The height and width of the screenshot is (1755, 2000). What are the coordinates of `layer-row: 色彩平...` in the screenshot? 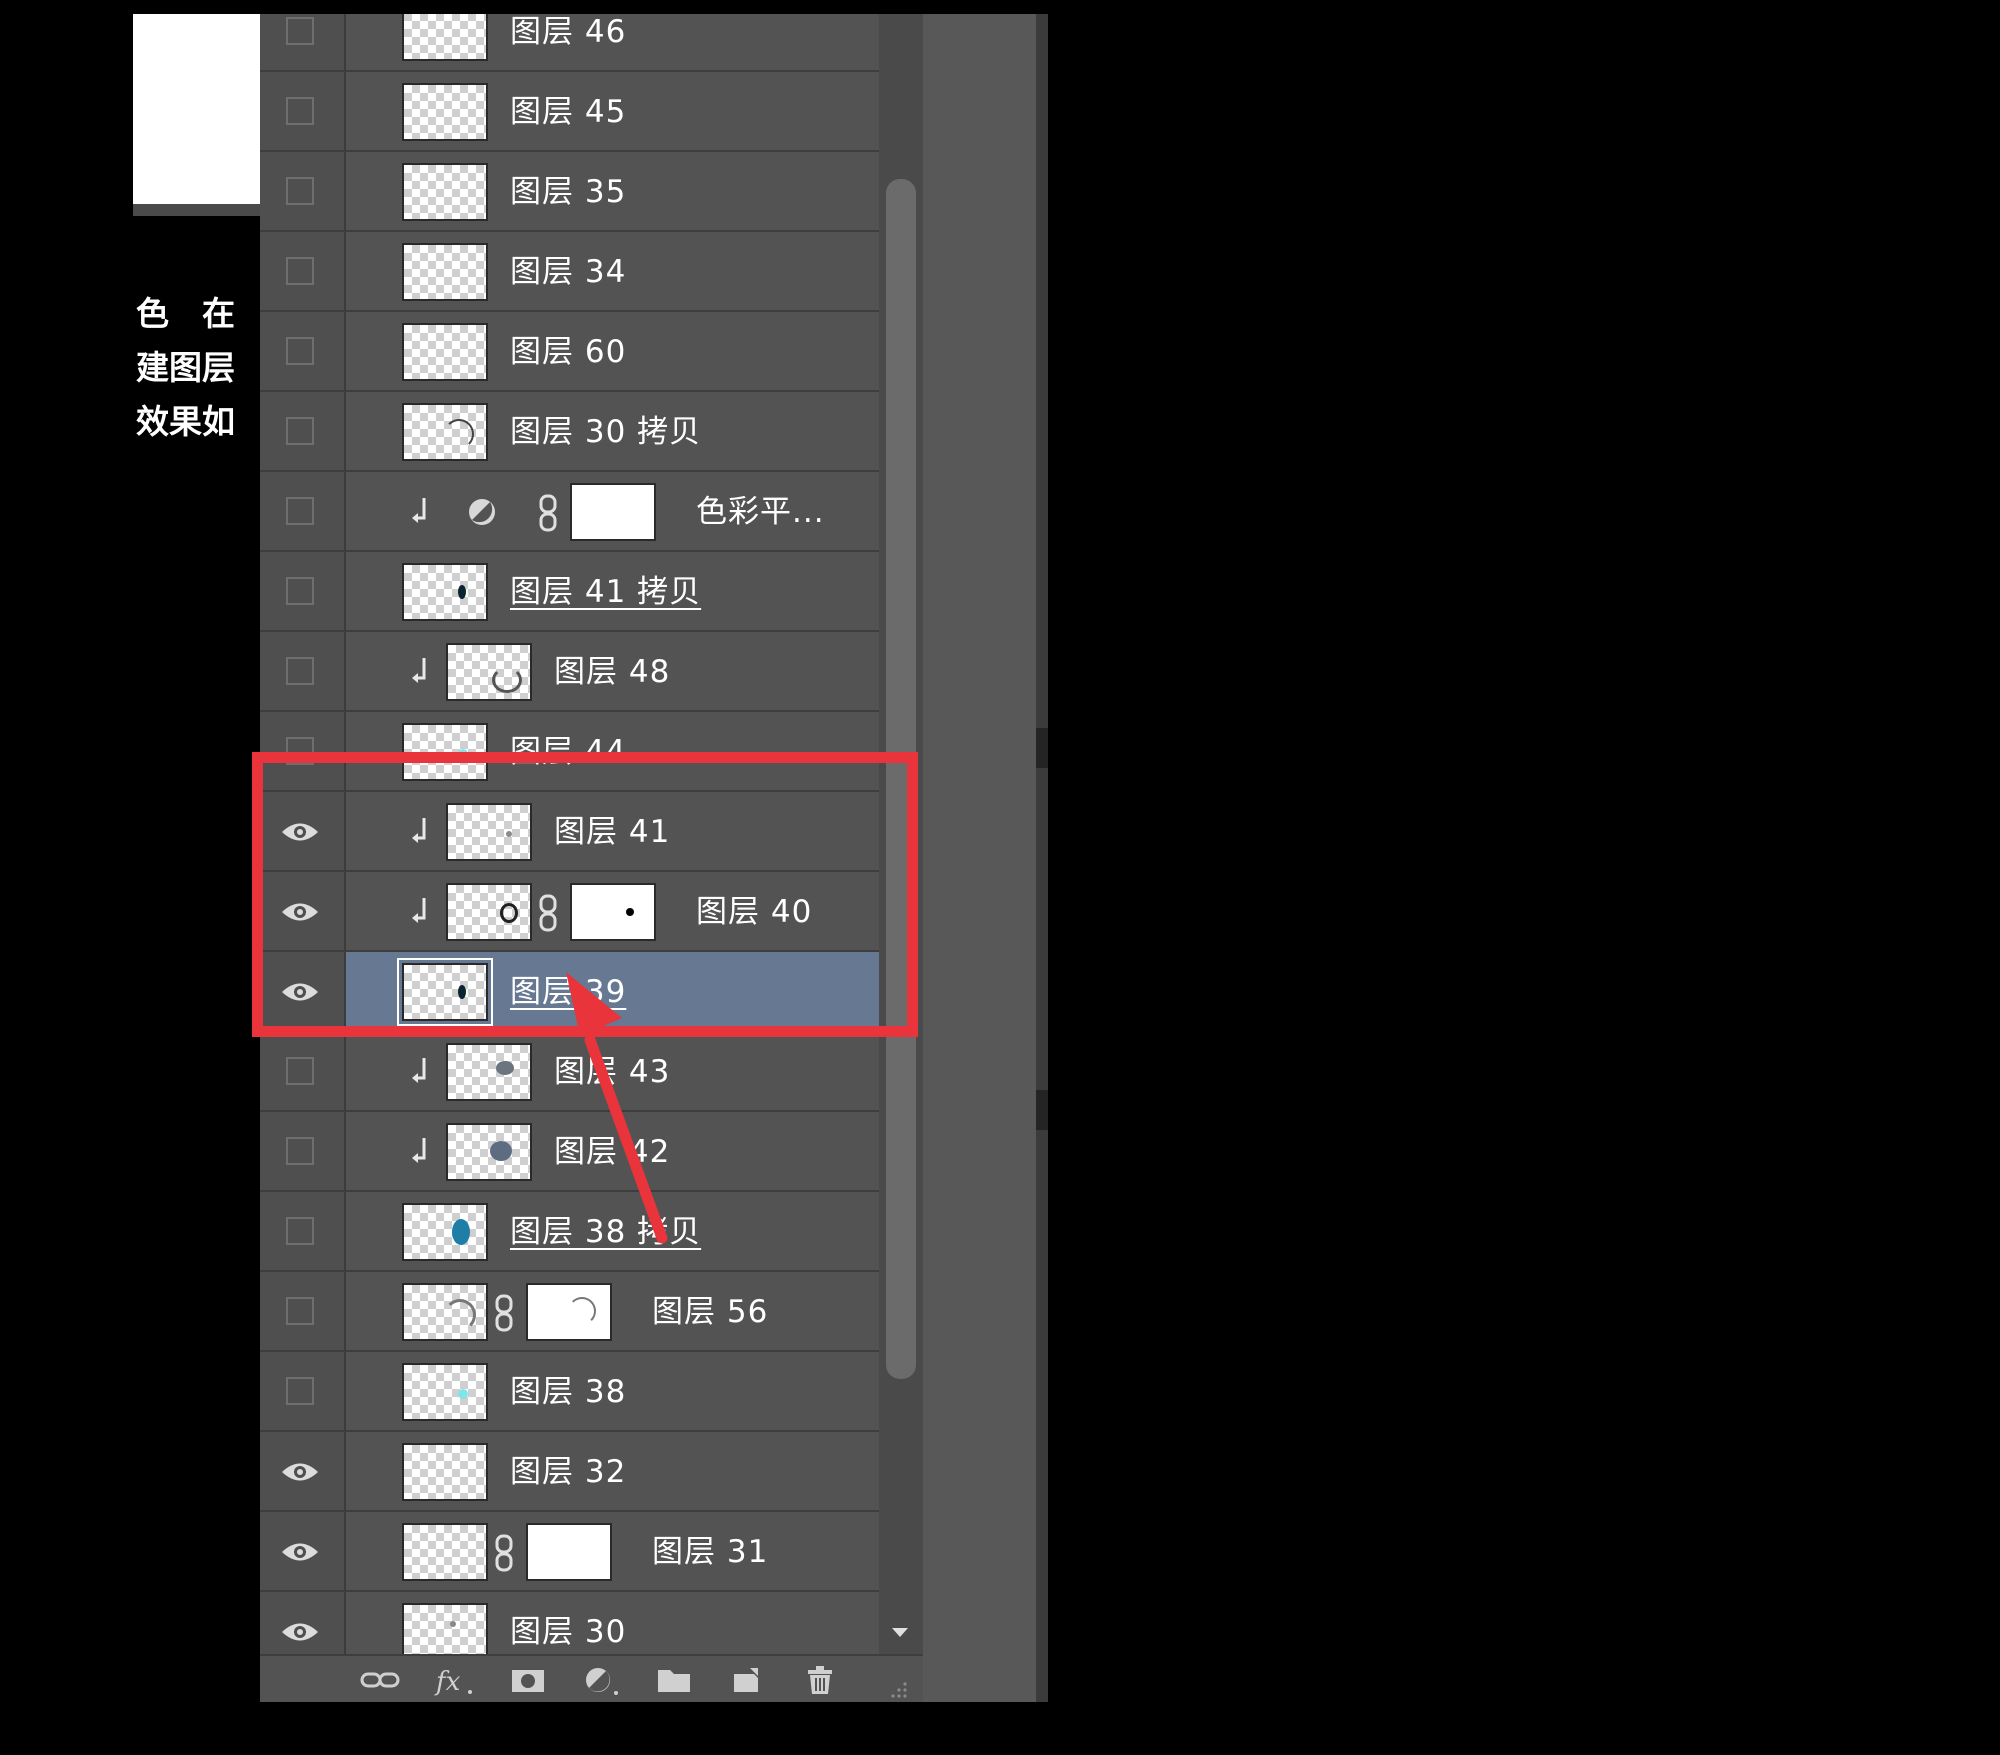 It's located at (569, 512).